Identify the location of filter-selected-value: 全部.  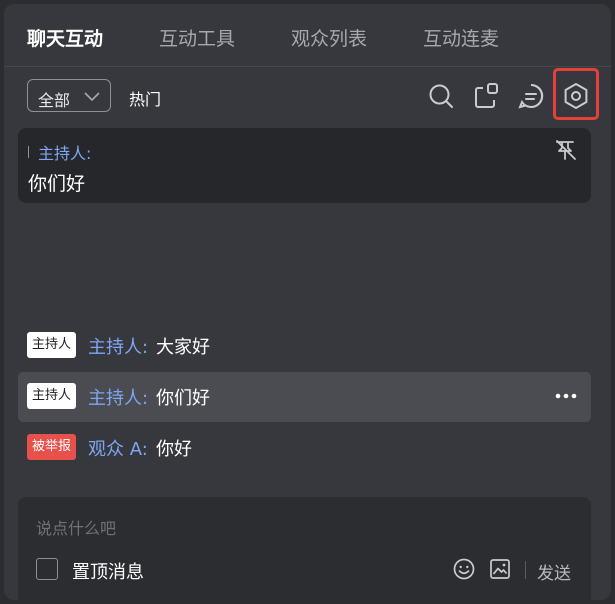
(54, 100).